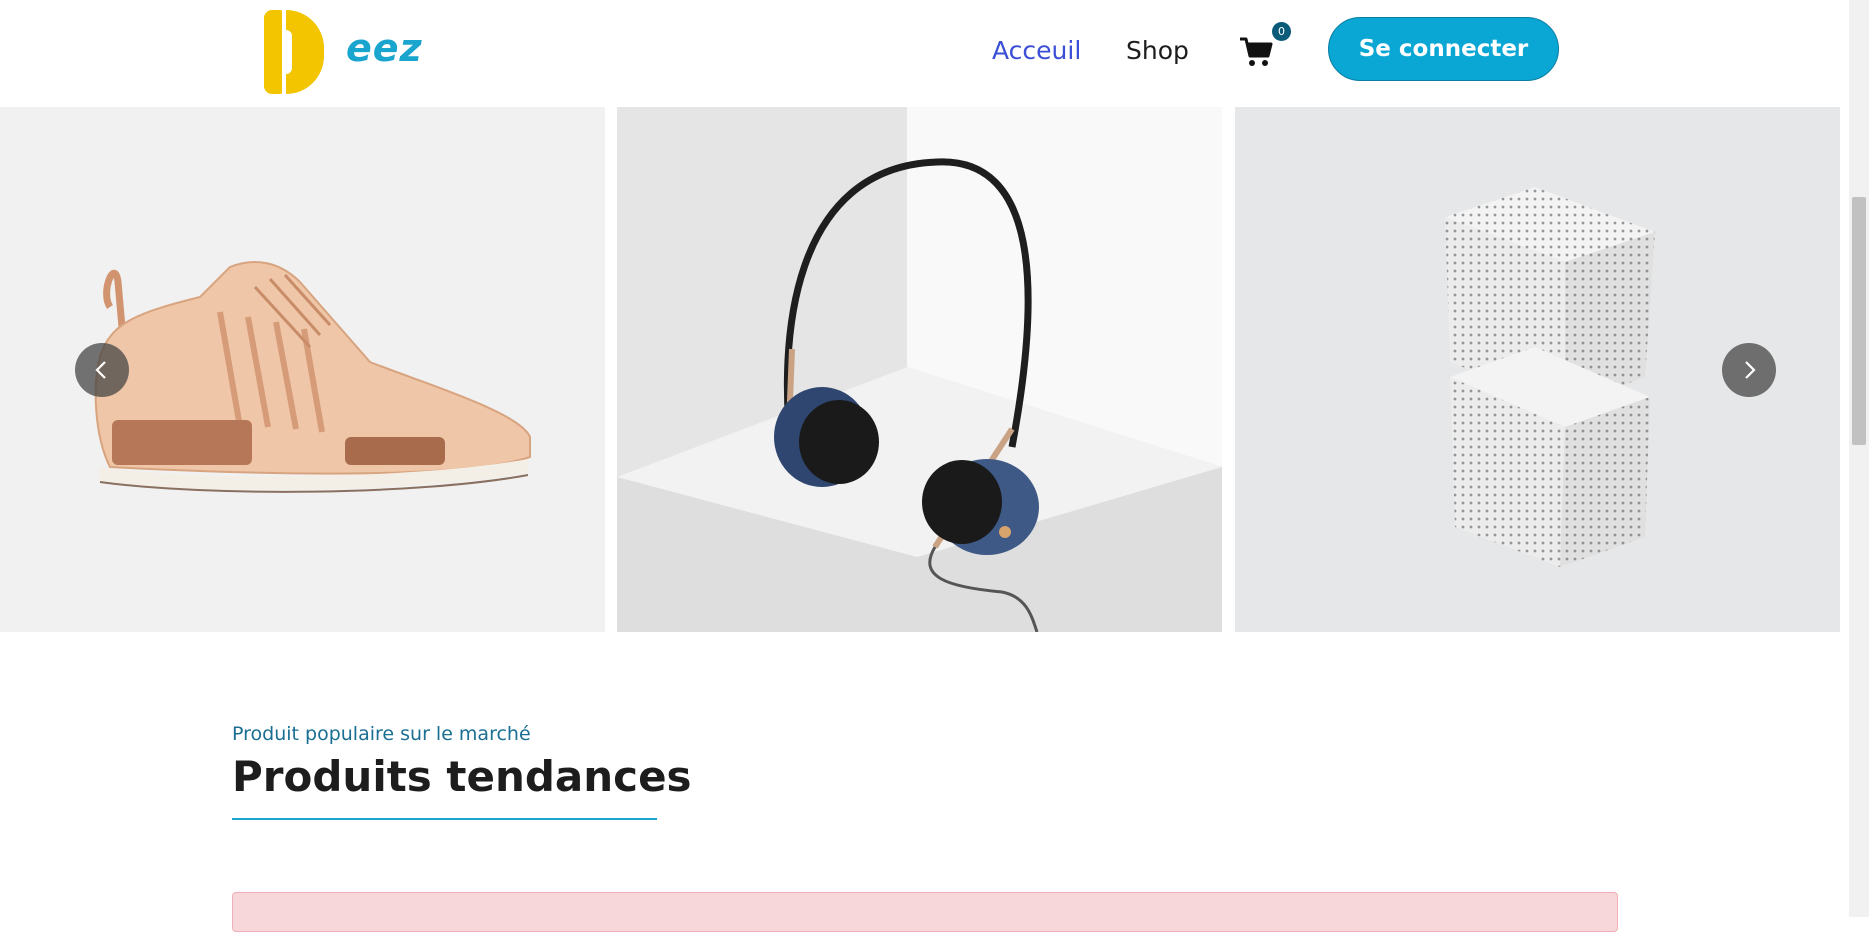 This screenshot has width=1869, height=932. What do you see at coordinates (1281, 31) in the screenshot?
I see `cart-count-badge: 0` at bounding box center [1281, 31].